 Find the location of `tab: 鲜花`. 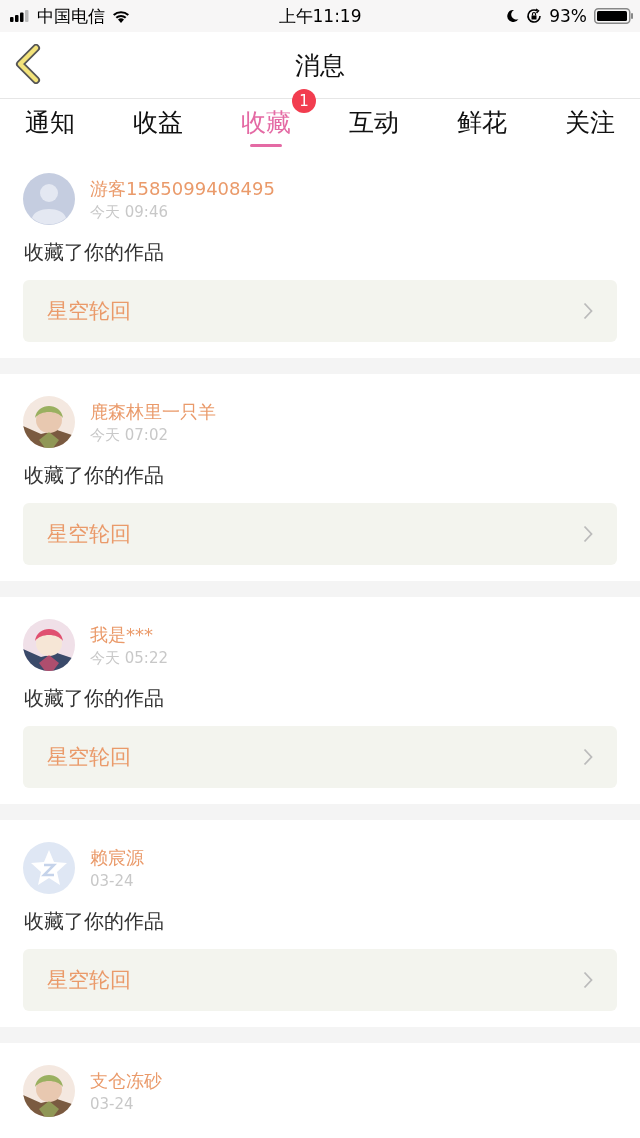

tab: 鲜花 is located at coordinates (482, 125).